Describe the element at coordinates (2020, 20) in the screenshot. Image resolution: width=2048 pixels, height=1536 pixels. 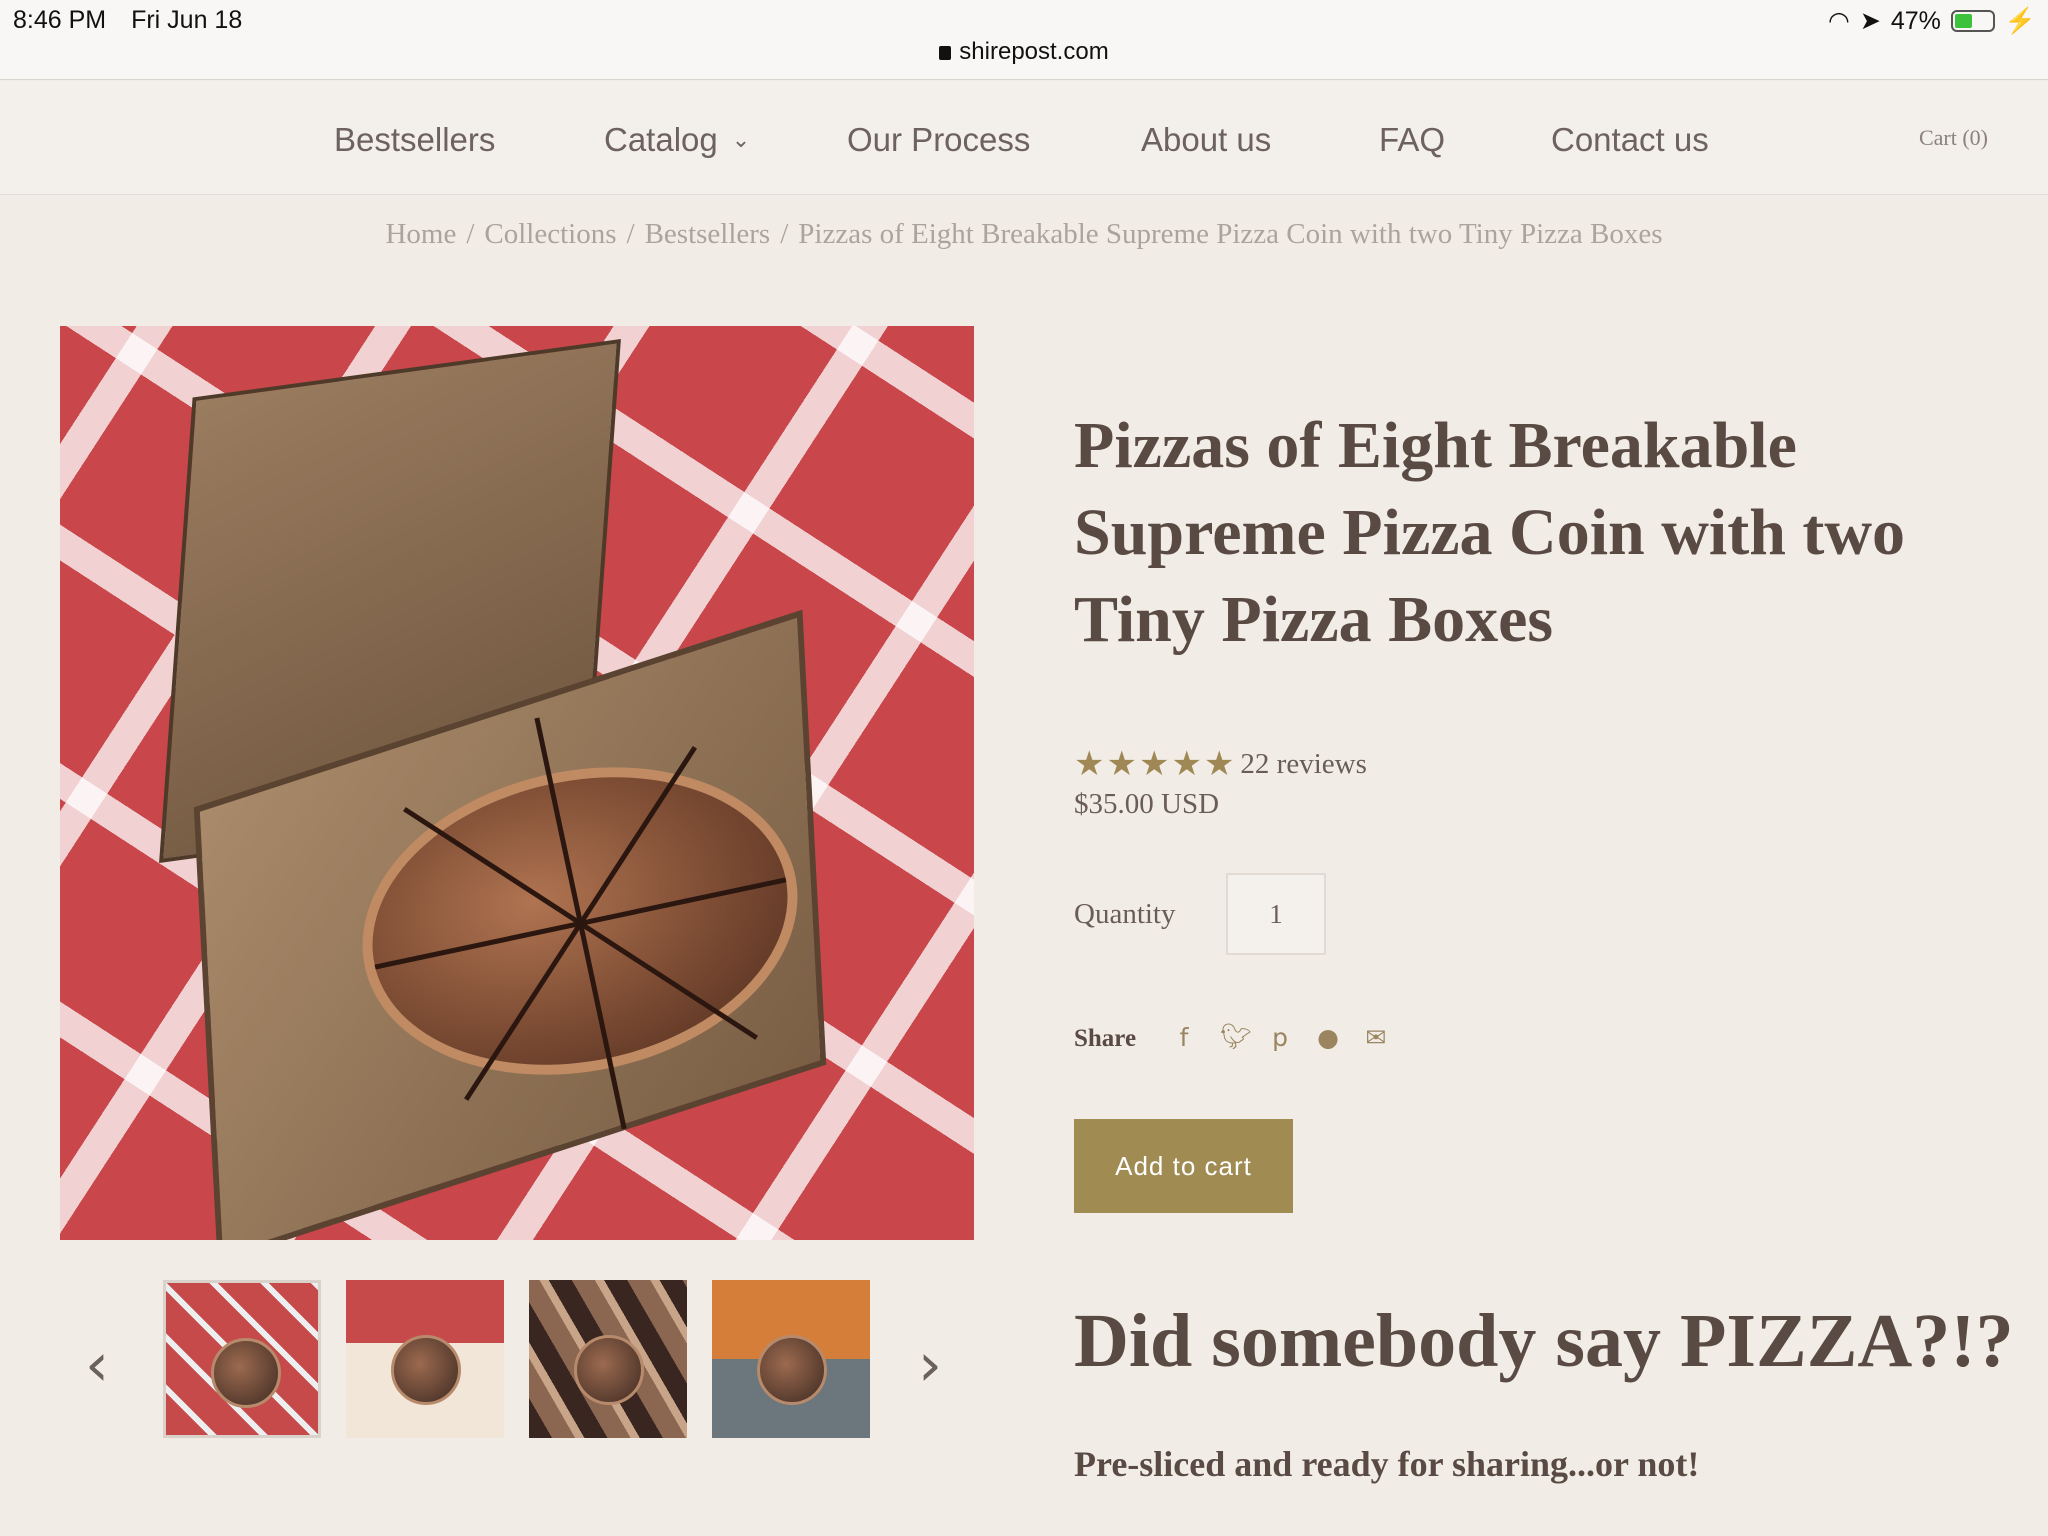
I see `charging-icon: ⚡` at that location.